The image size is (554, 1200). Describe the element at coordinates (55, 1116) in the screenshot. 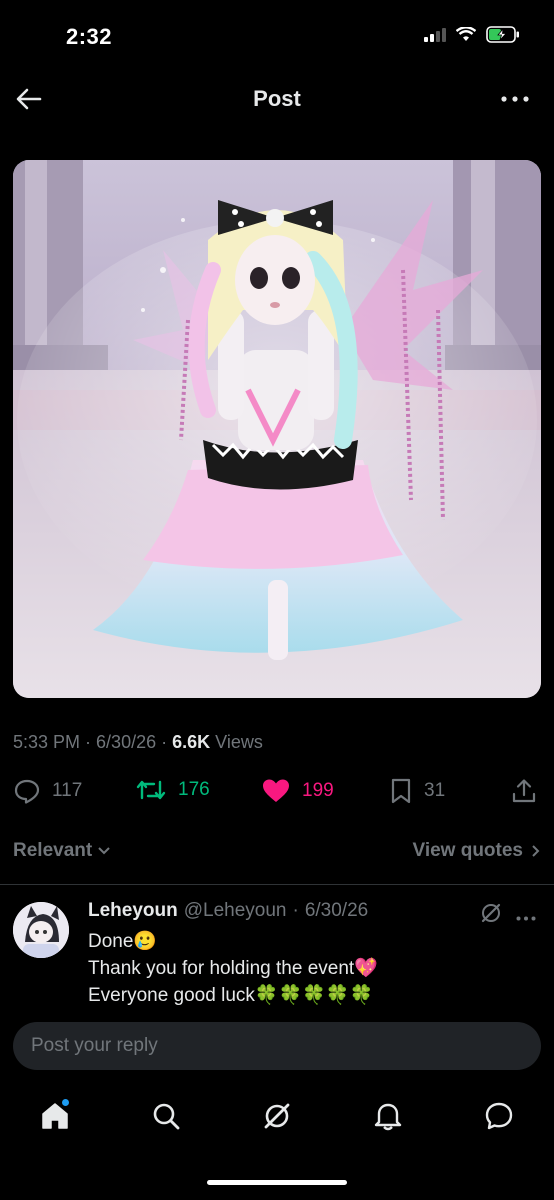

I see `tab-home` at that location.